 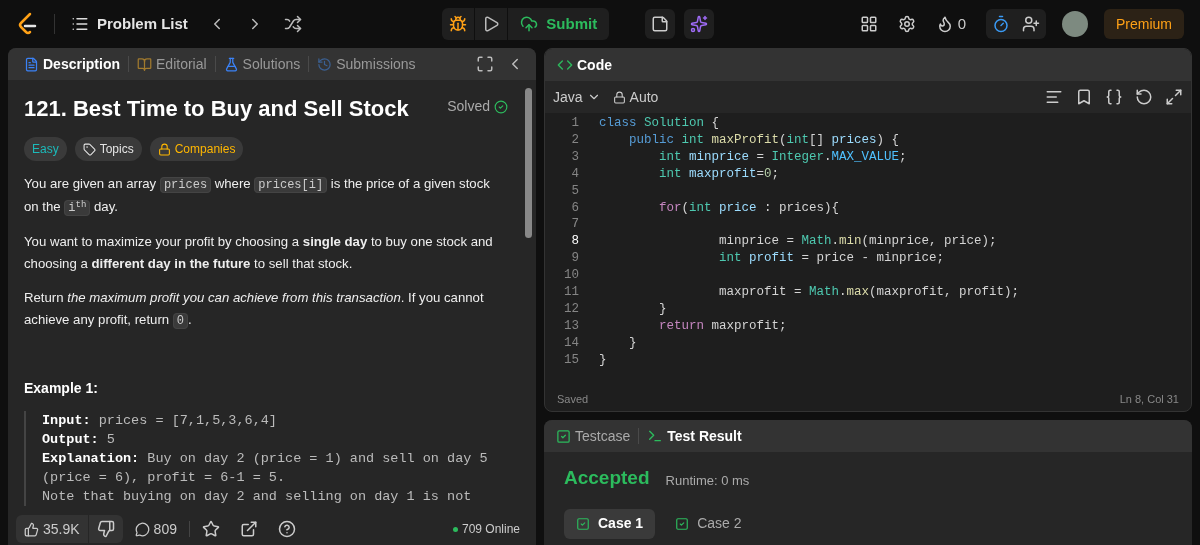 I want to click on code-line: int minprice = Integer.MAX_VALUE;, so click(x=782, y=157).